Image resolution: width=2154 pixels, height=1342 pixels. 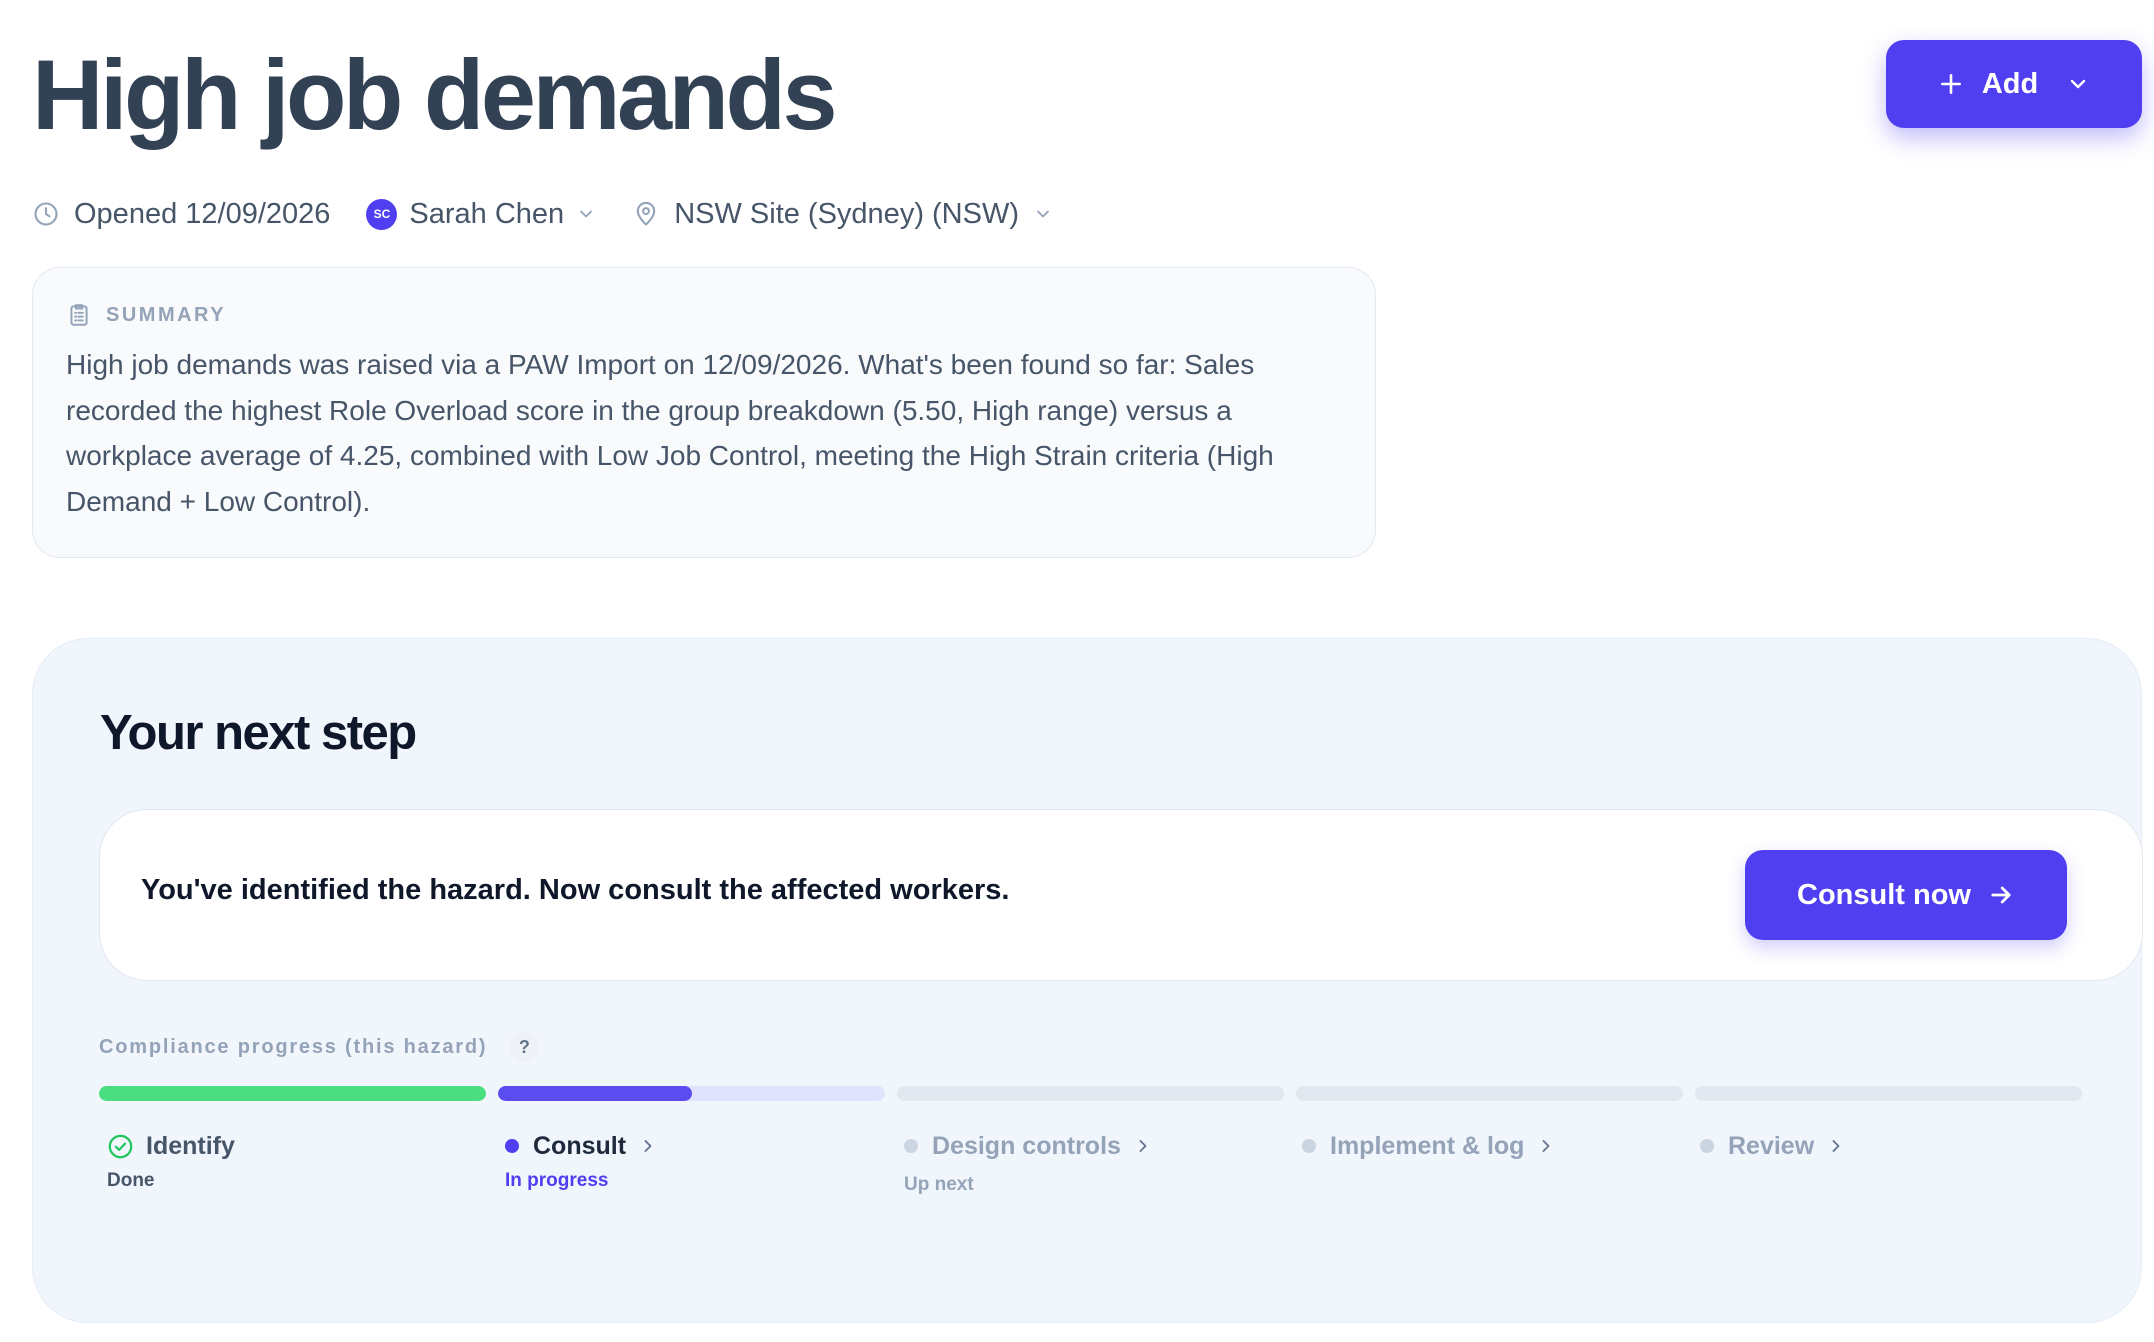 I want to click on progress-label: Compliance progress (this hazard) ?, so click(x=319, y=1047).